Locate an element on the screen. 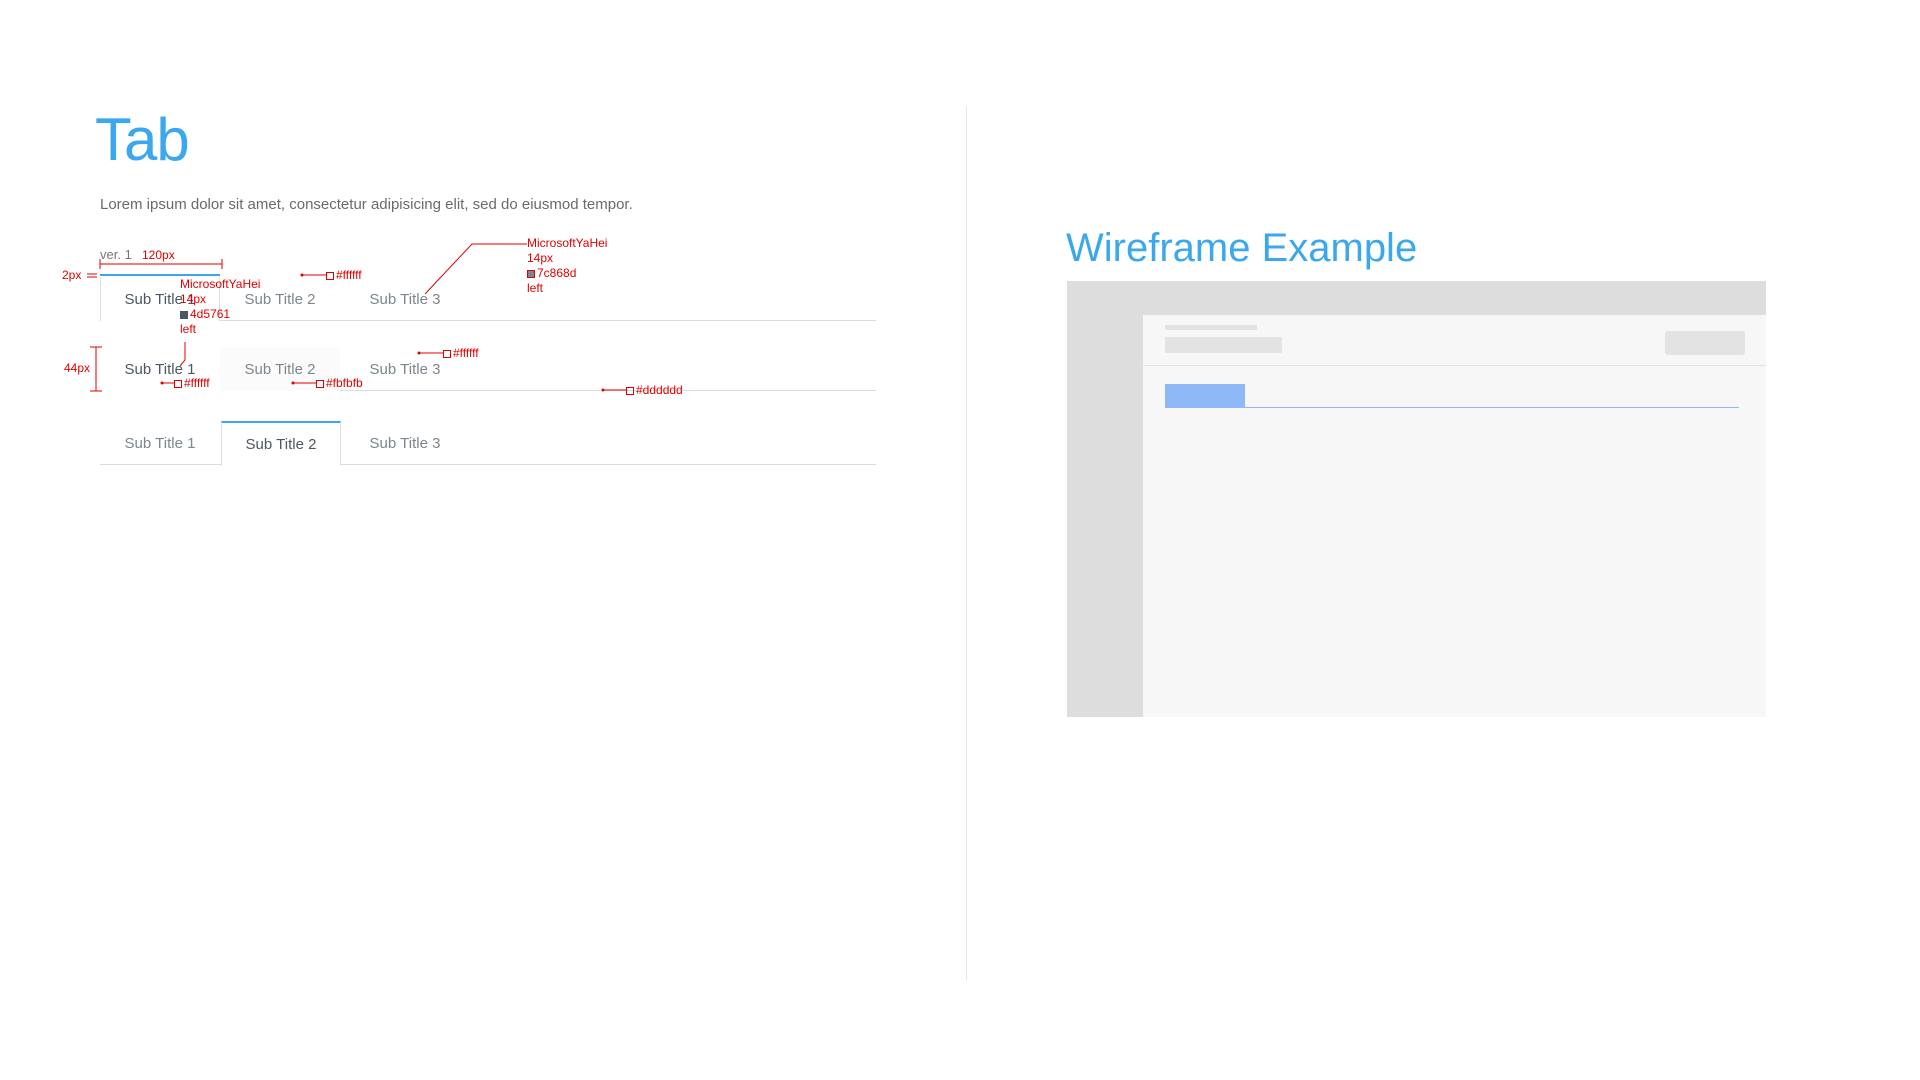  color-value: #fbfbfb is located at coordinates (344, 383).